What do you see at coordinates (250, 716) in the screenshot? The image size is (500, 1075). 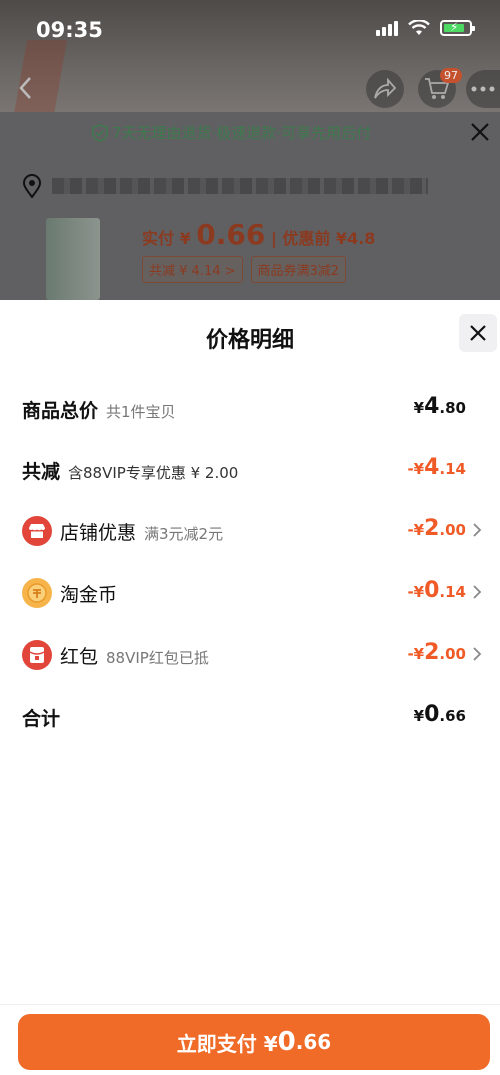 I see `price-row-total: 合计 ¥0.66` at bounding box center [250, 716].